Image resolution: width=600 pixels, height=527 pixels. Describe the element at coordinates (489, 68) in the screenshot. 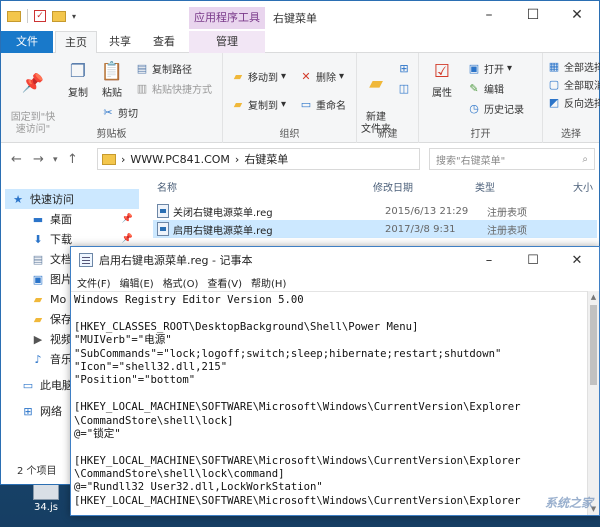

I see `open-button: ▣ 打开 ▾` at that location.